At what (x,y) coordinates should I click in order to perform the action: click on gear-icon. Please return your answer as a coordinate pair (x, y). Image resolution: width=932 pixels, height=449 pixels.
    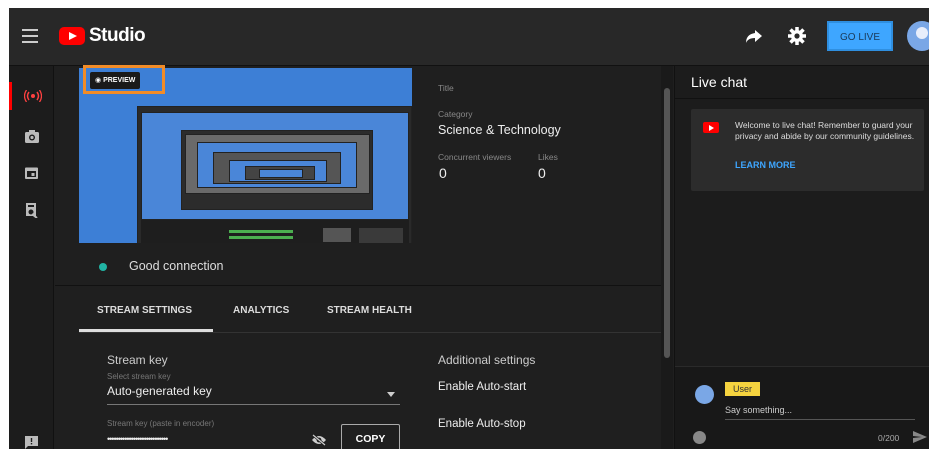
    Looking at the image, I should click on (797, 36).